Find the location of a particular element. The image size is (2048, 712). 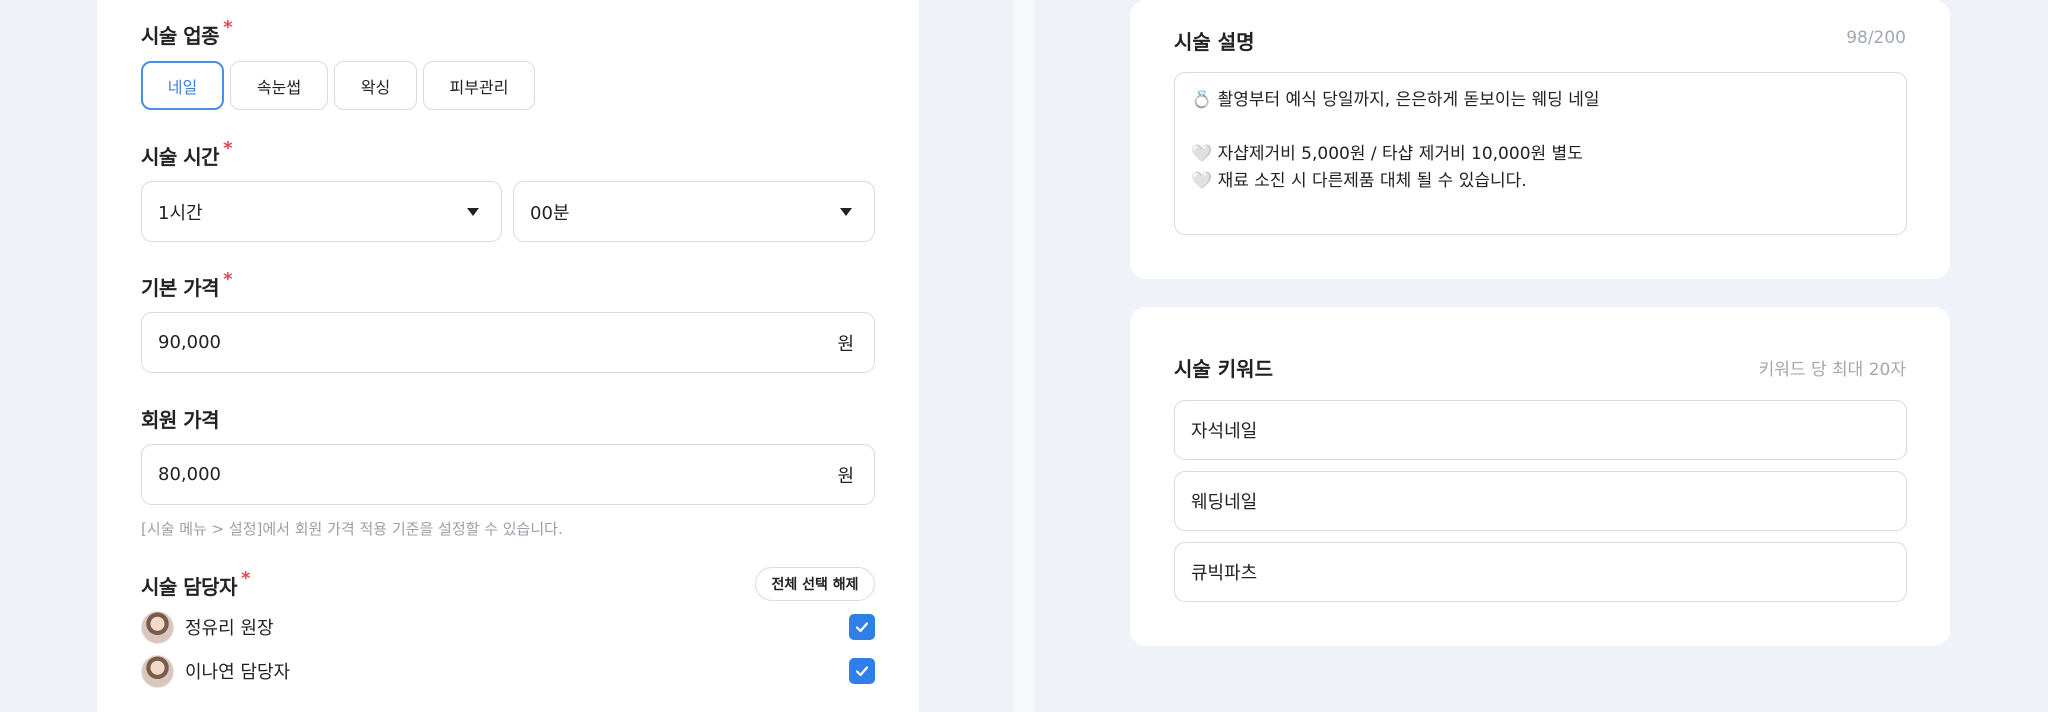

member-price-label: 회원 가격 is located at coordinates (180, 418).